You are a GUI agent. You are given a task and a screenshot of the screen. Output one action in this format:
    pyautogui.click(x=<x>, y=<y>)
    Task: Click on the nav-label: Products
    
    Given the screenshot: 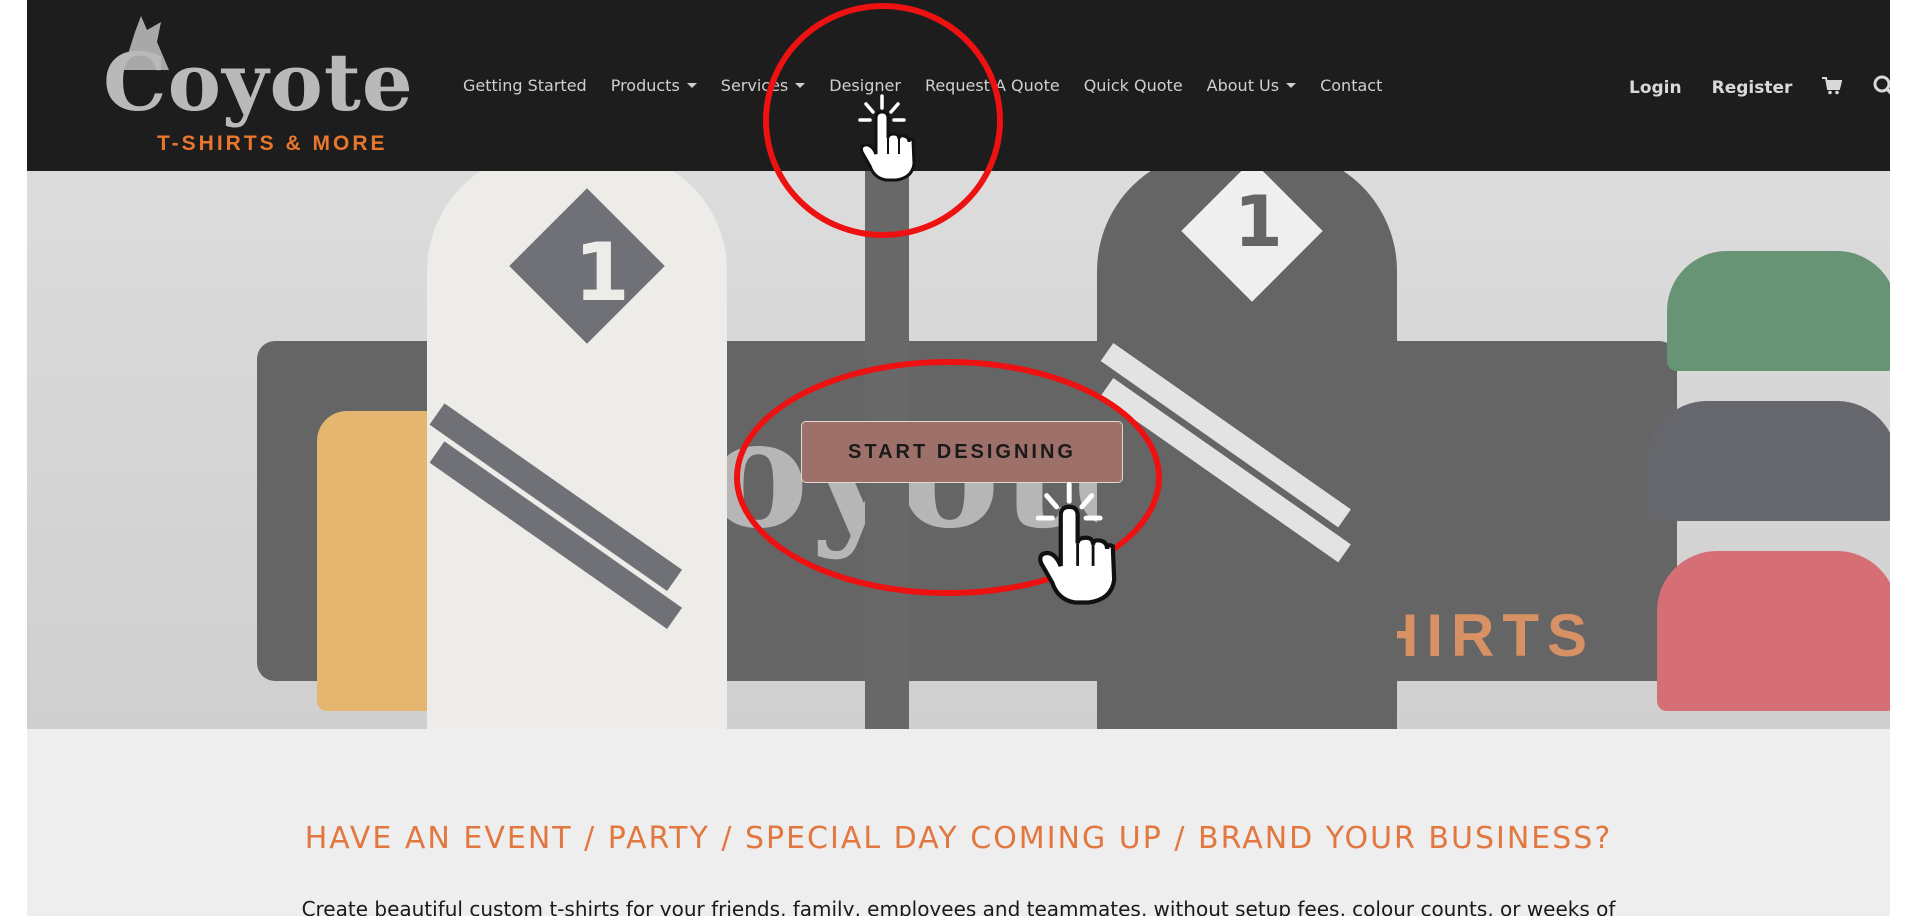 What is the action you would take?
    pyautogui.click(x=645, y=85)
    